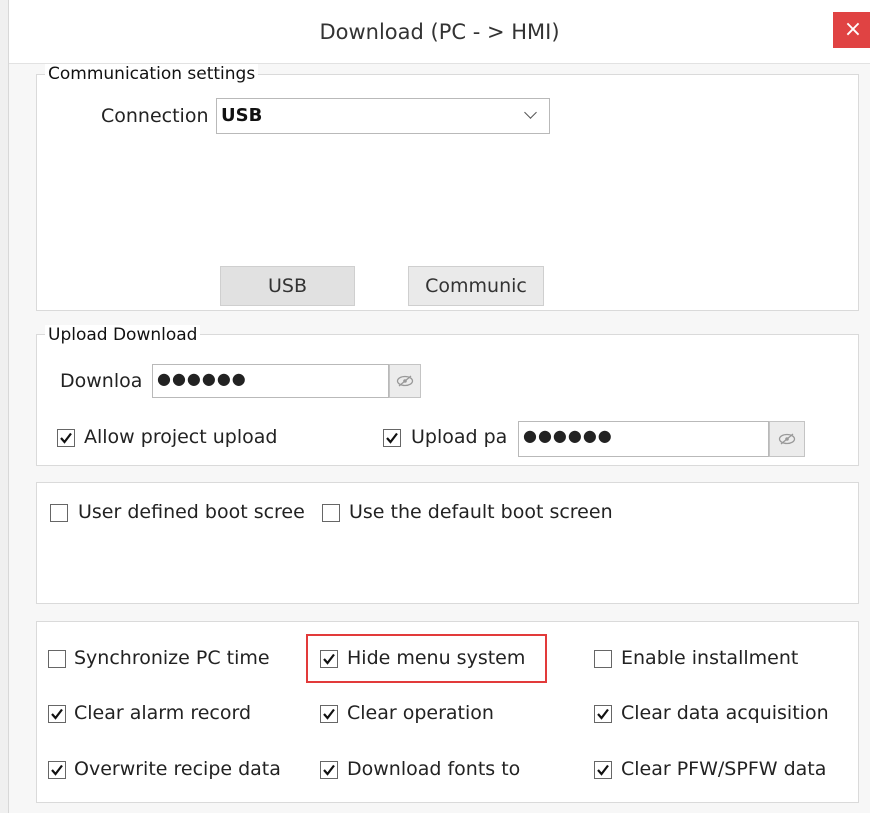 This screenshot has height=813, width=870. I want to click on download-password-input: ●●●●●●, so click(270, 381).